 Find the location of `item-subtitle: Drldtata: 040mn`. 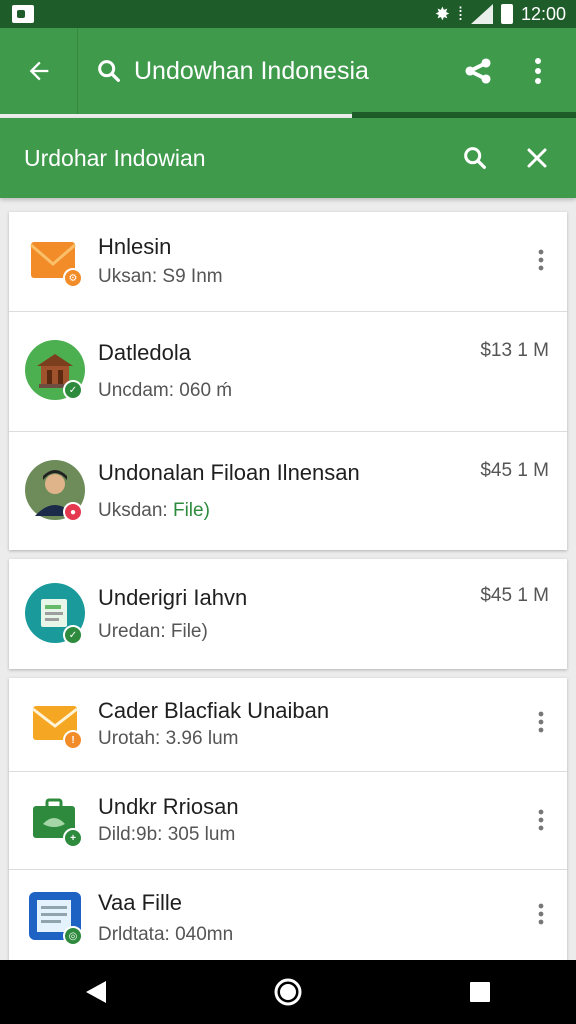

item-subtitle: Drldtata: 040mn is located at coordinates (166, 934).